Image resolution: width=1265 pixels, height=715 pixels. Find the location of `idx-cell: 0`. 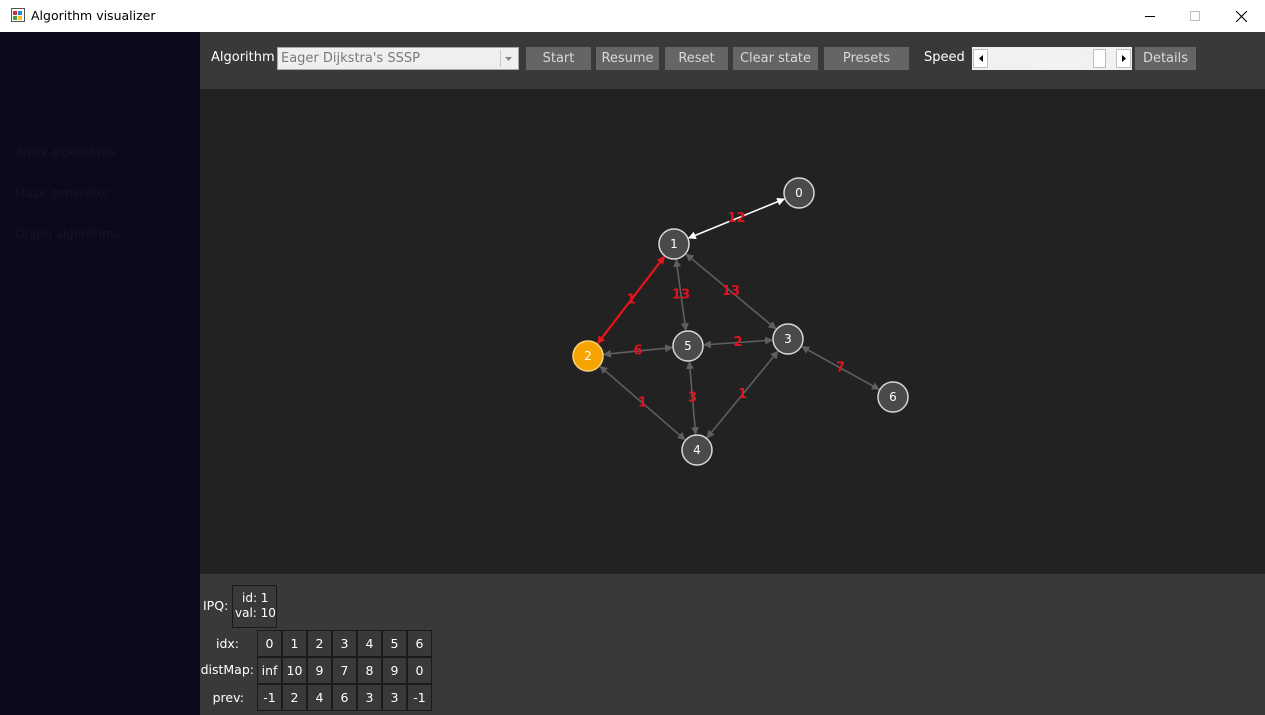

idx-cell: 0 is located at coordinates (269, 643).